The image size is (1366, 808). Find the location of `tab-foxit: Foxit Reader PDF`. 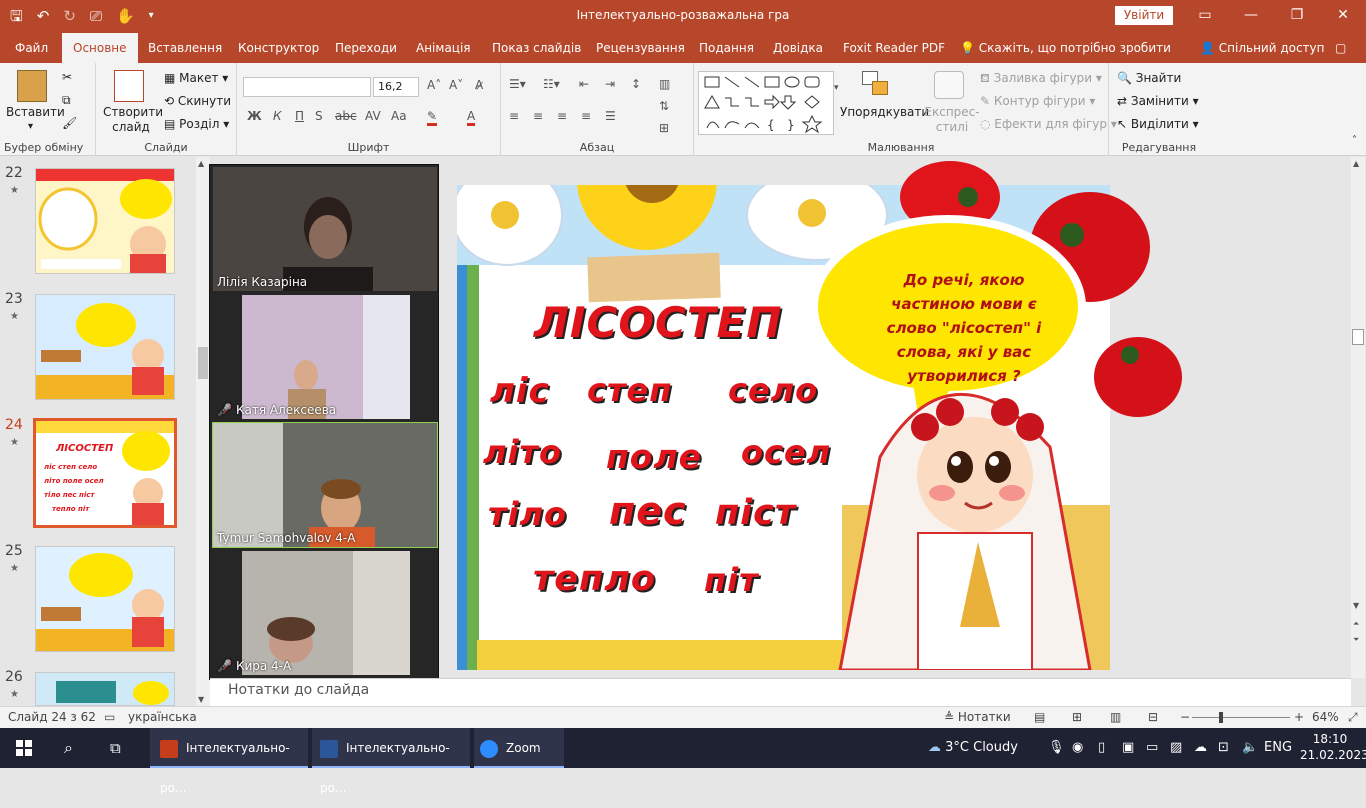

tab-foxit: Foxit Reader PDF is located at coordinates (894, 48).